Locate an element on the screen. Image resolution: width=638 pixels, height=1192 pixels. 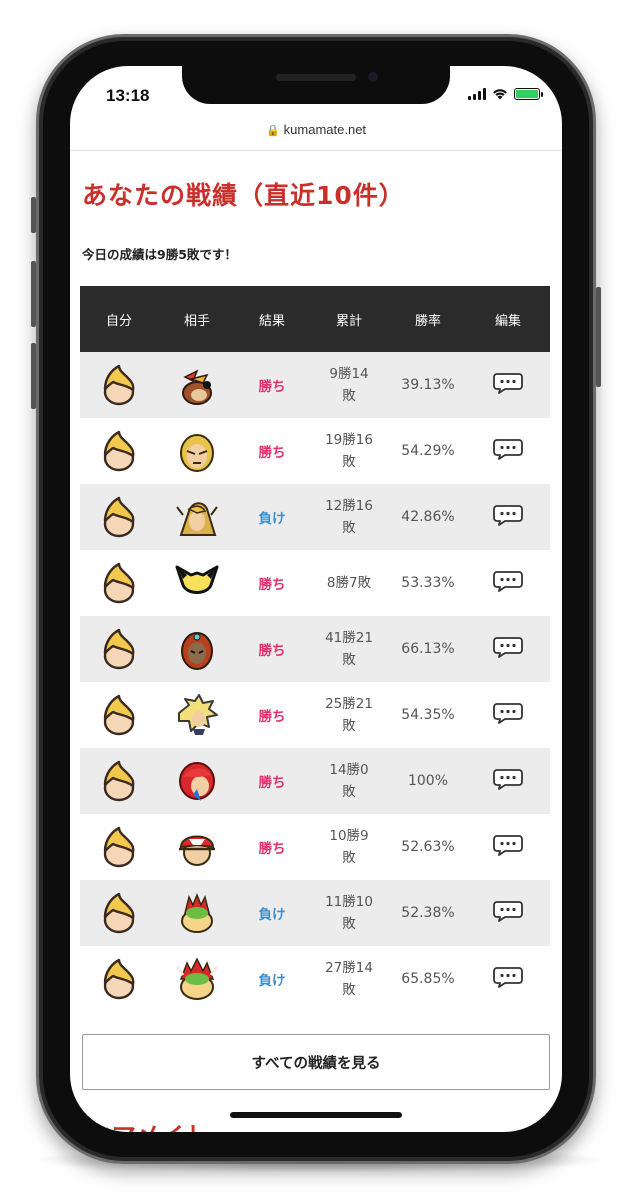
record-text-top: 12勝16 is located at coordinates (349, 506).